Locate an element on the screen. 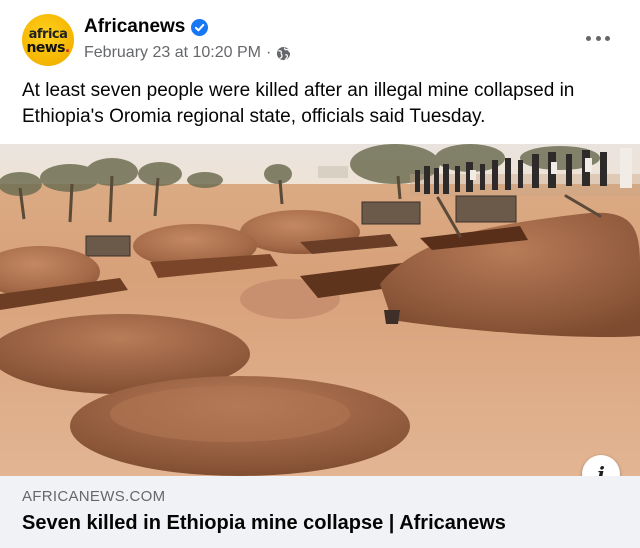 This screenshot has height=548, width=640. more-options-icon is located at coordinates (598, 38).